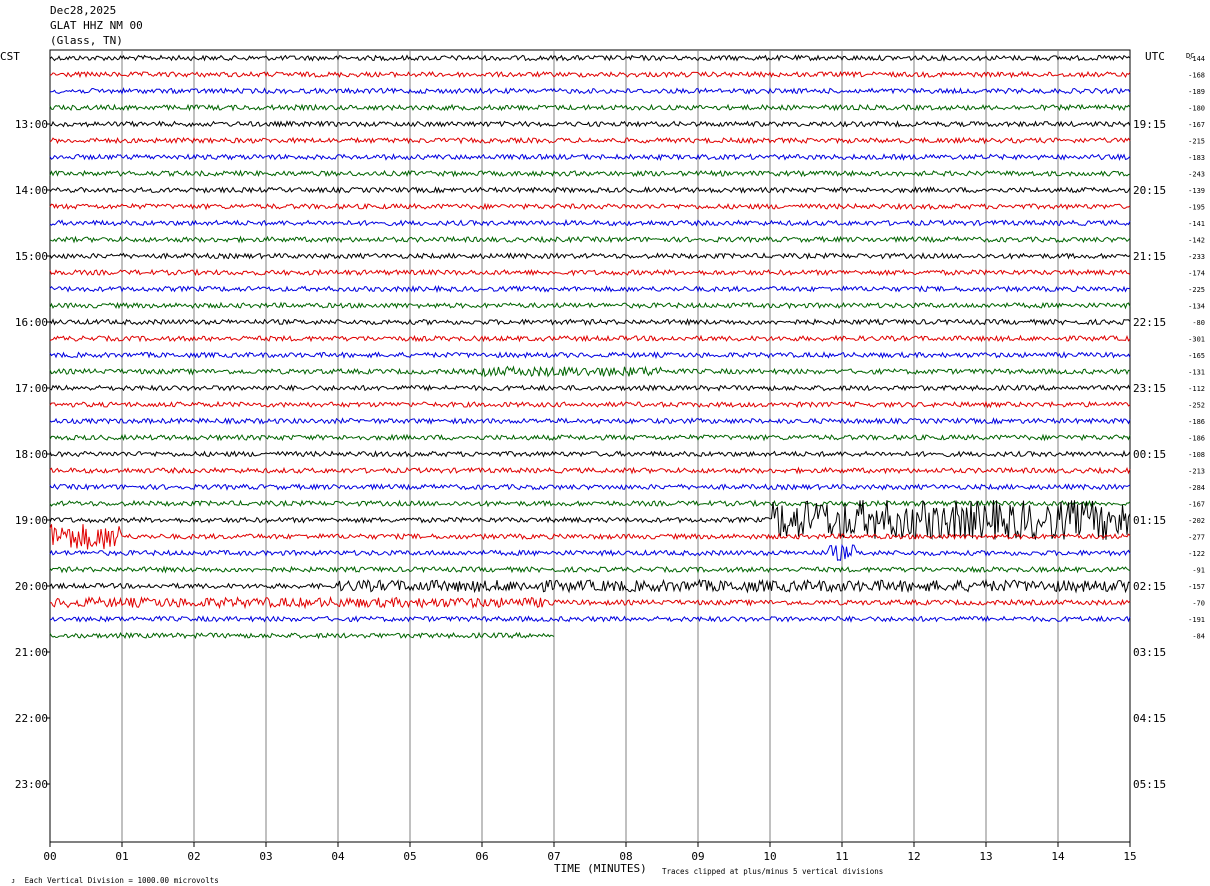  I want to click on hour-label-right: 00:15, so click(1149, 454).